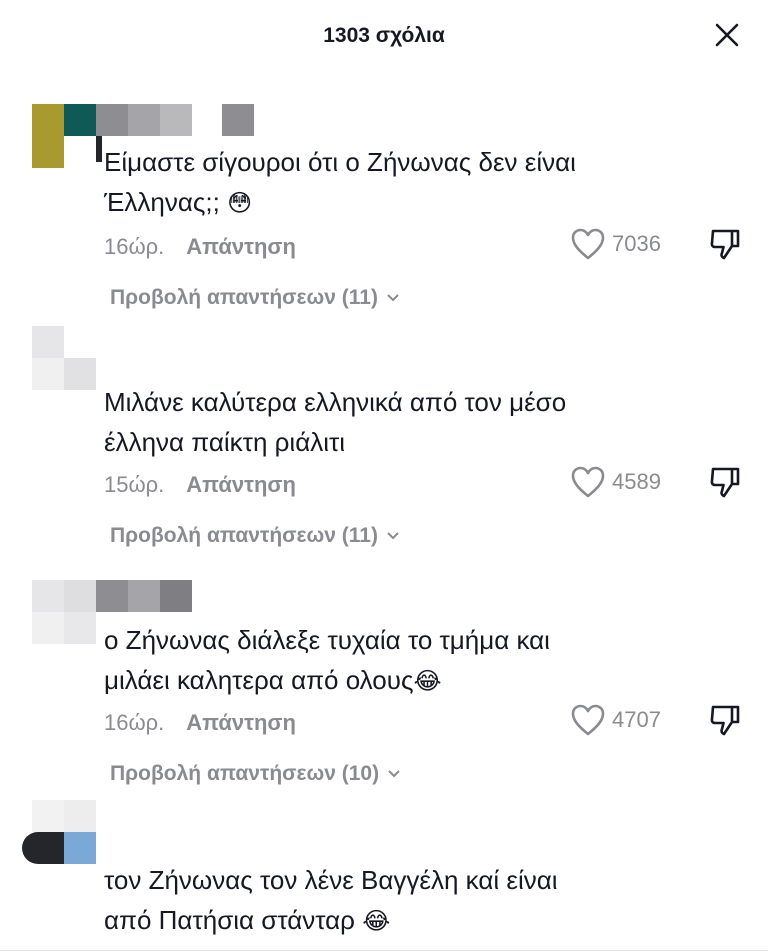  What do you see at coordinates (225, 442) in the screenshot?
I see `comment-text-line: έλληνα παίκτη ριάλιτι` at bounding box center [225, 442].